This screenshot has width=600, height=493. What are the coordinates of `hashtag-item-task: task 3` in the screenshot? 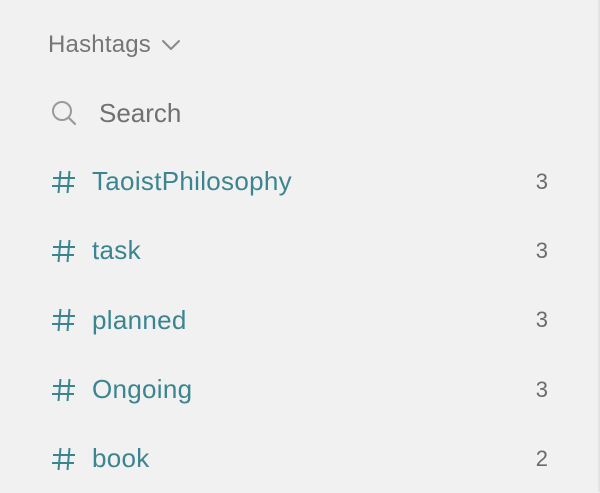 It's located at (299, 250).